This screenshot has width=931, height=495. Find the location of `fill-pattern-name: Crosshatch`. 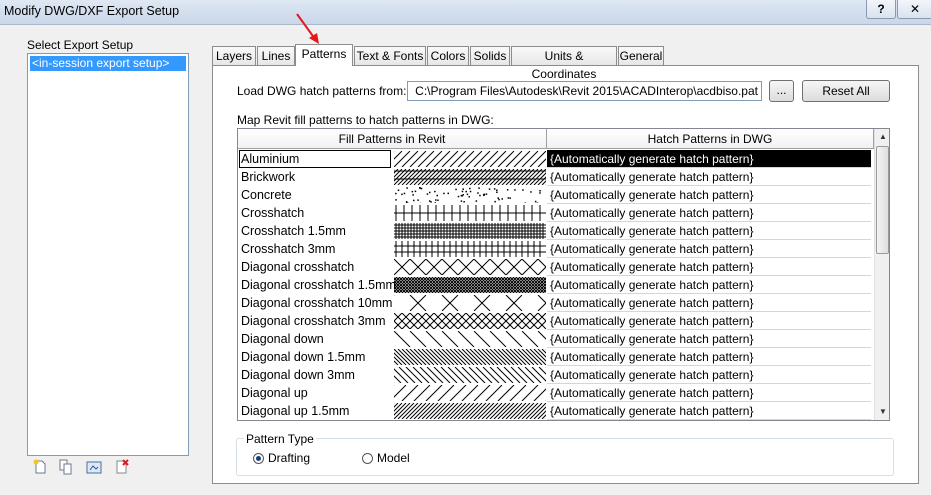

fill-pattern-name: Crosshatch is located at coordinates (316, 213).